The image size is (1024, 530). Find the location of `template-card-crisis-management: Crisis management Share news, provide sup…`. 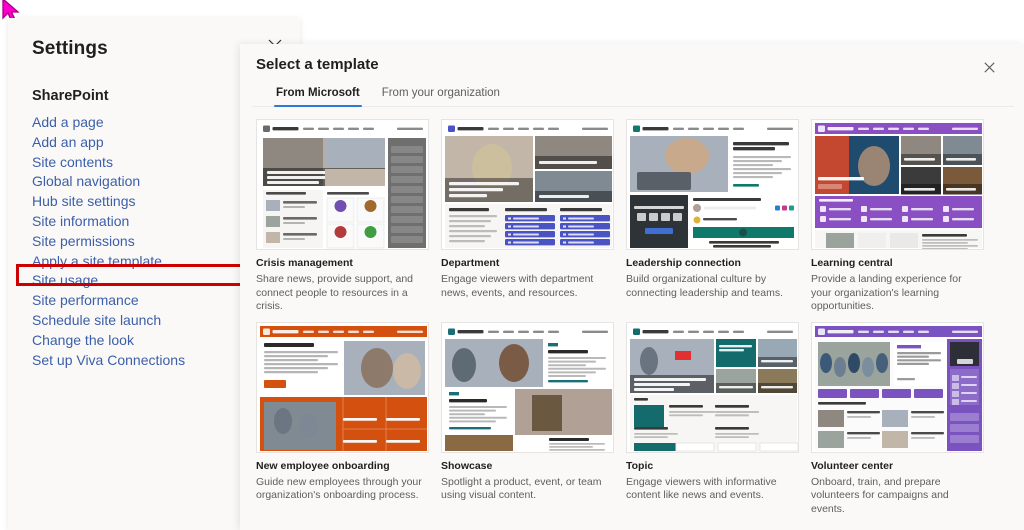

template-card-crisis-management: Crisis management Share news, provide sup… is located at coordinates (342, 216).